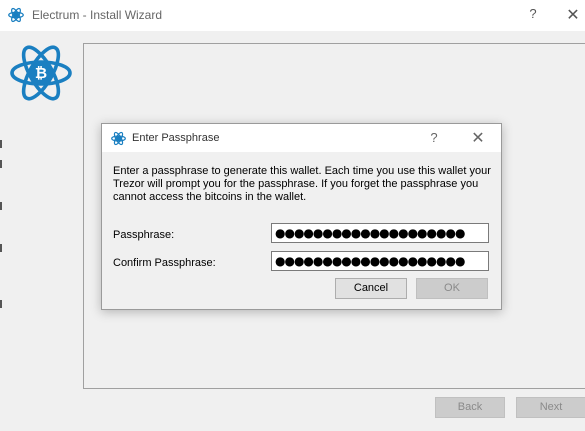 This screenshot has width=585, height=431. Describe the element at coordinates (550, 407) in the screenshot. I see `next-button: Next` at that location.